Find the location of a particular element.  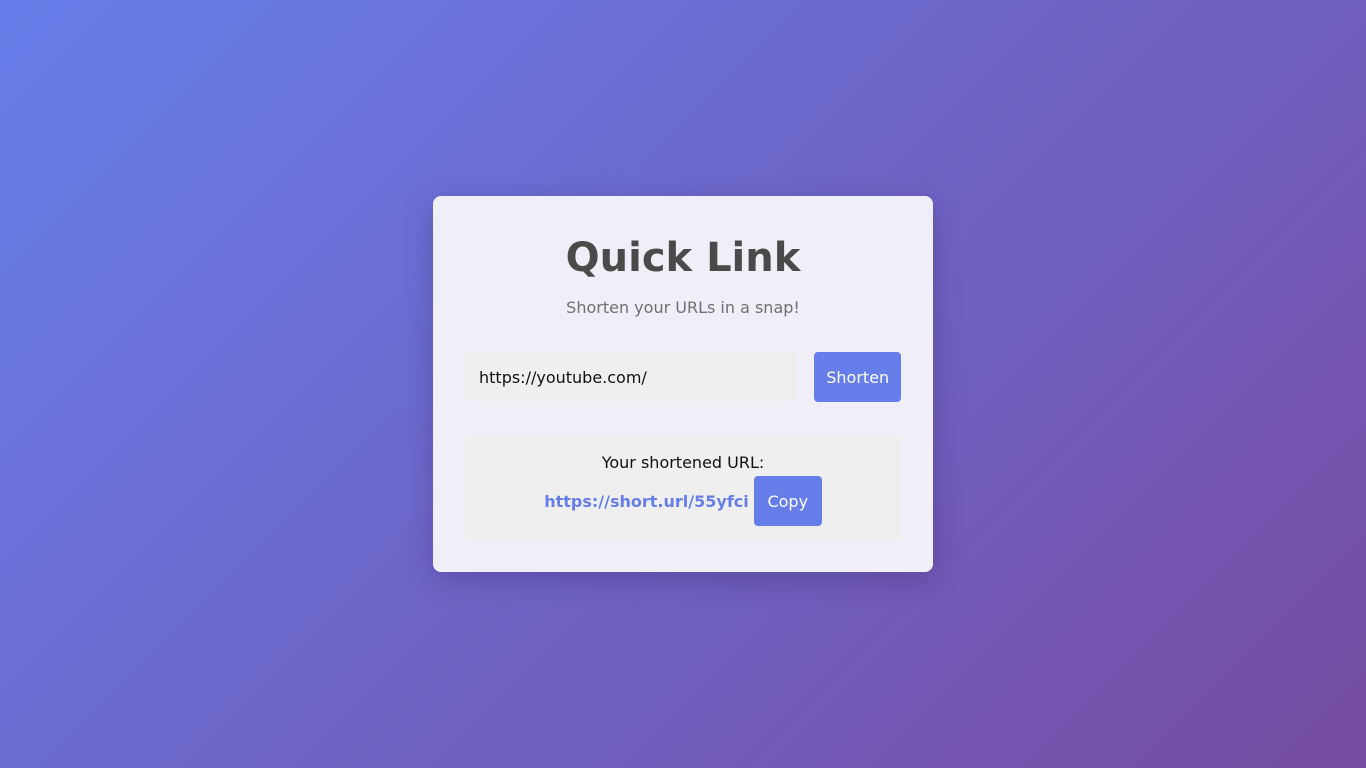

page-title: Quick Link is located at coordinates (683, 258).